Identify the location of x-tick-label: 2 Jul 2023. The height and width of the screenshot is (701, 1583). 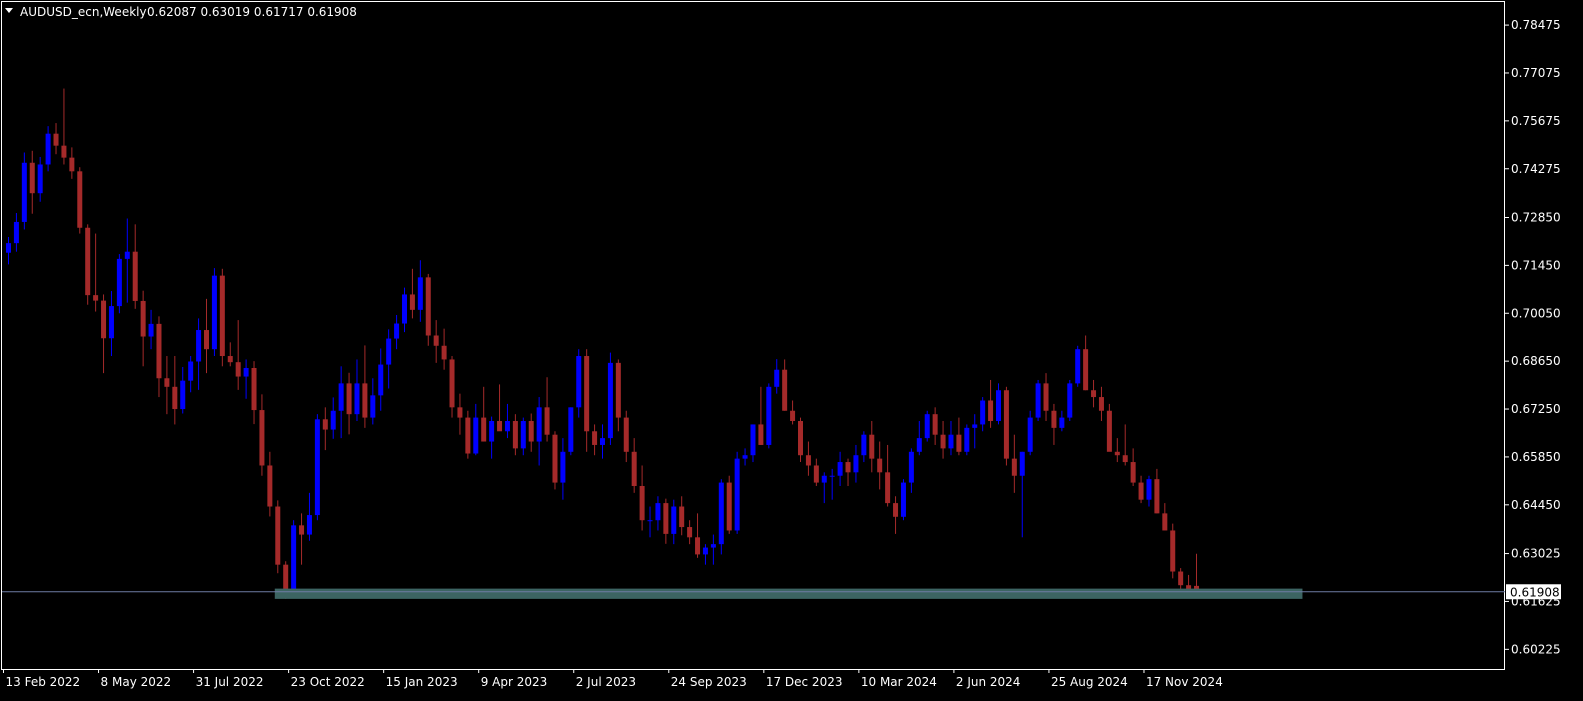
(606, 682).